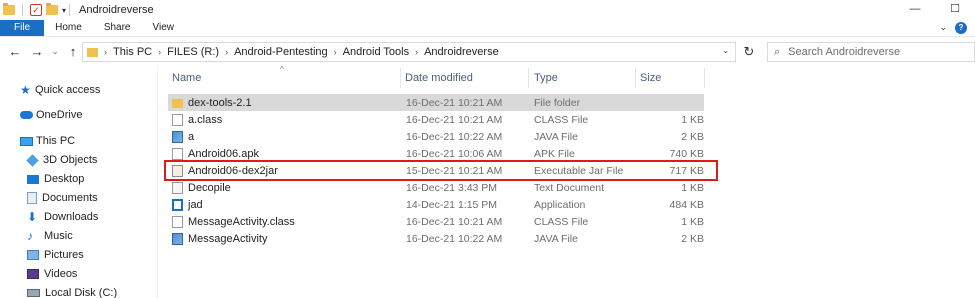 Image resolution: width=975 pixels, height=298 pixels. What do you see at coordinates (686, 204) in the screenshot?
I see `file-size: 484 KB` at bounding box center [686, 204].